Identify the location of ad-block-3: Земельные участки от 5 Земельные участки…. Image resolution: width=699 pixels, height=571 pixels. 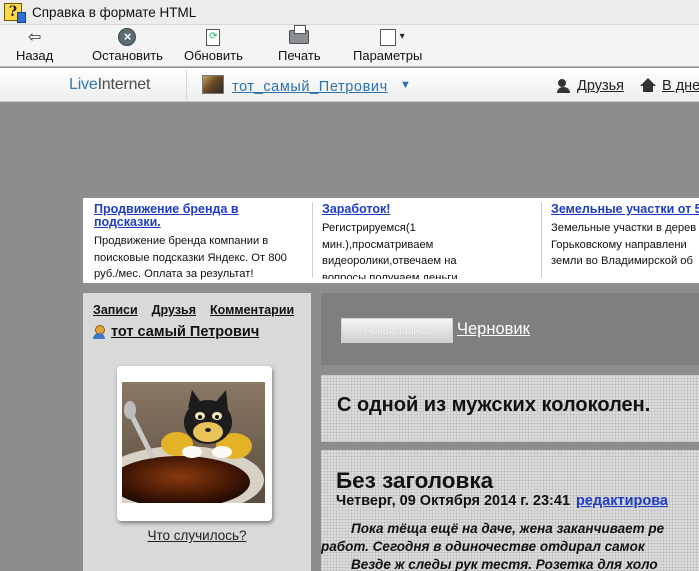
(625, 236).